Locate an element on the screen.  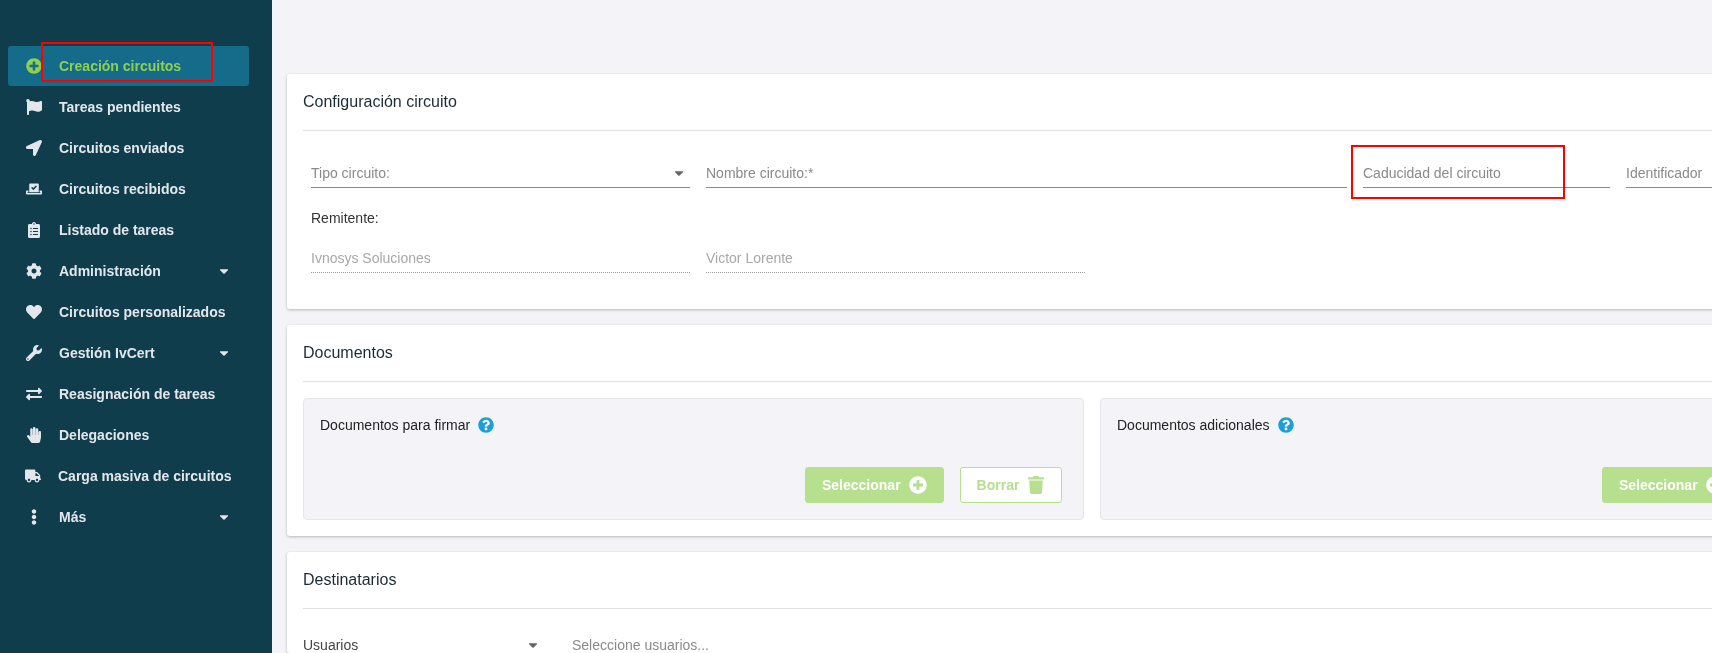
sidebar-item: Listado de tareas is located at coordinates (128, 230).